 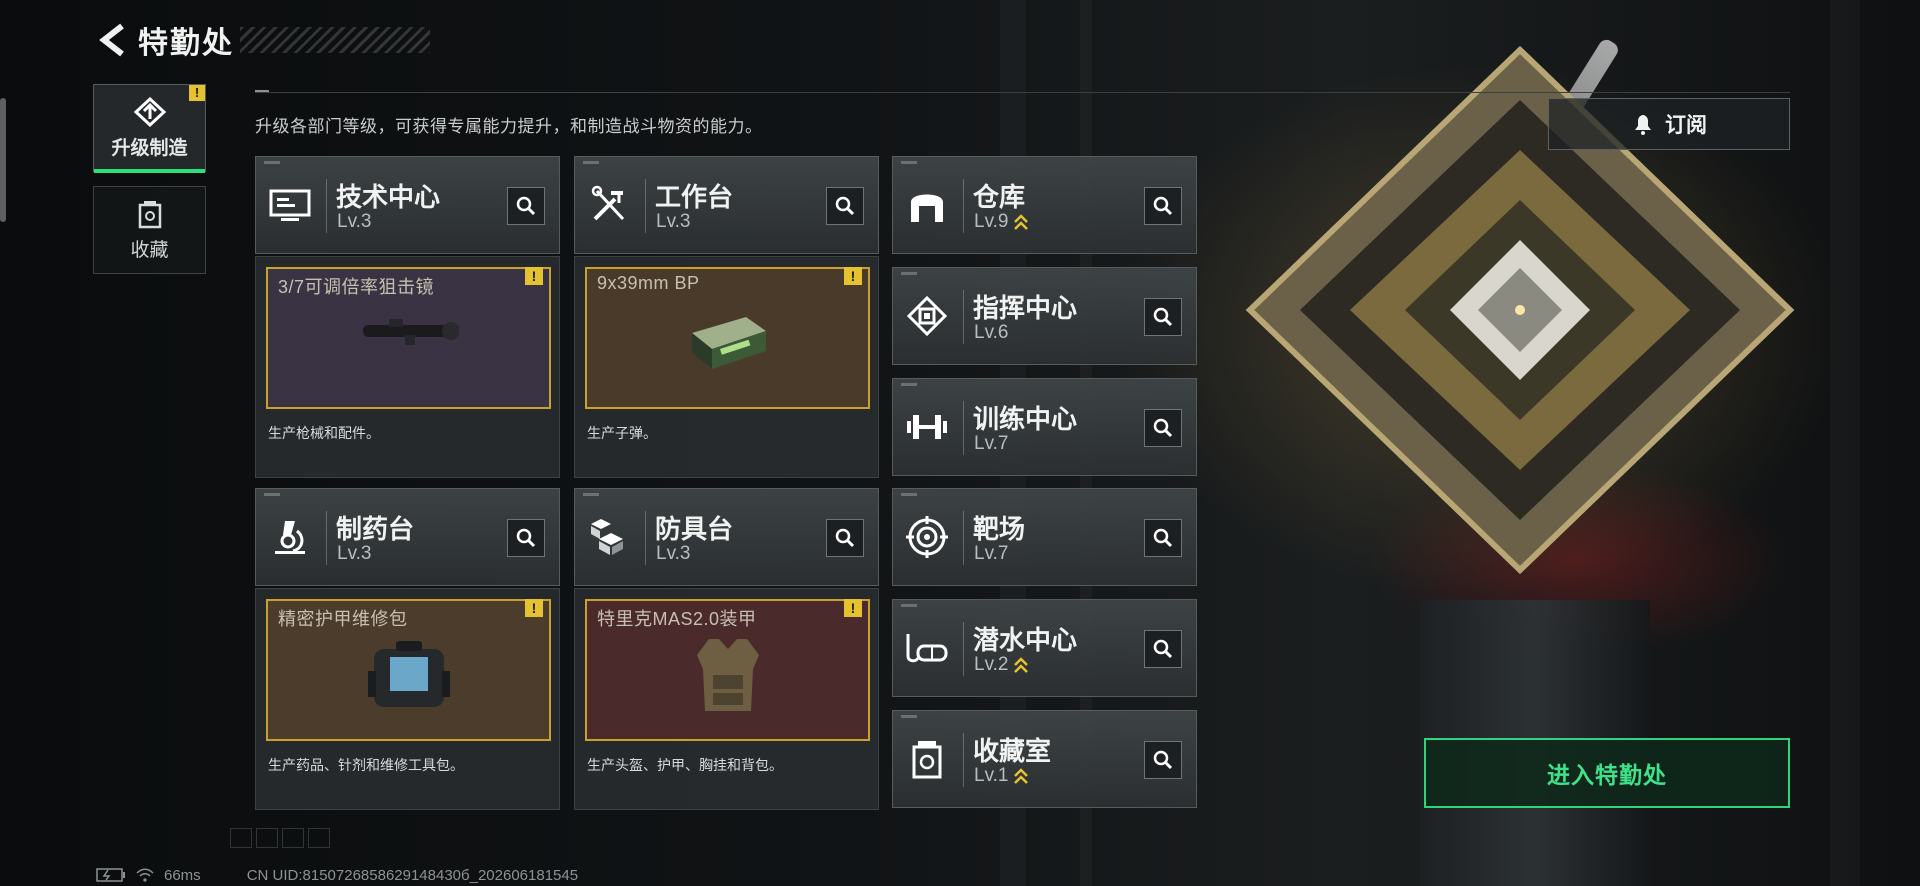 I want to click on body-armor-image, so click(x=727, y=675).